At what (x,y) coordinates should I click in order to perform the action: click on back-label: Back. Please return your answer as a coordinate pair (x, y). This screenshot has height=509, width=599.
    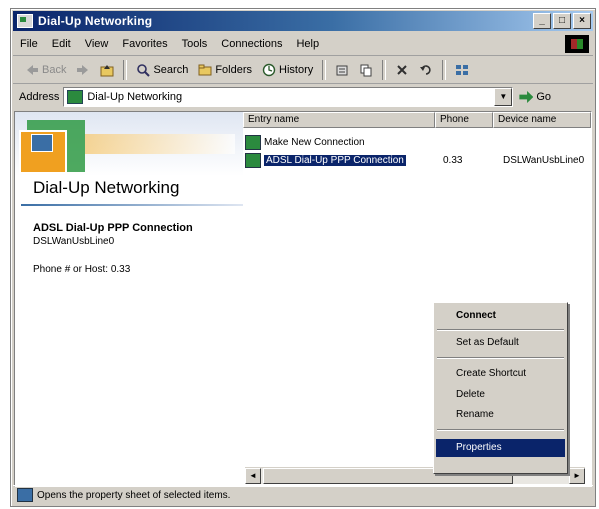
    Looking at the image, I should click on (54, 70).